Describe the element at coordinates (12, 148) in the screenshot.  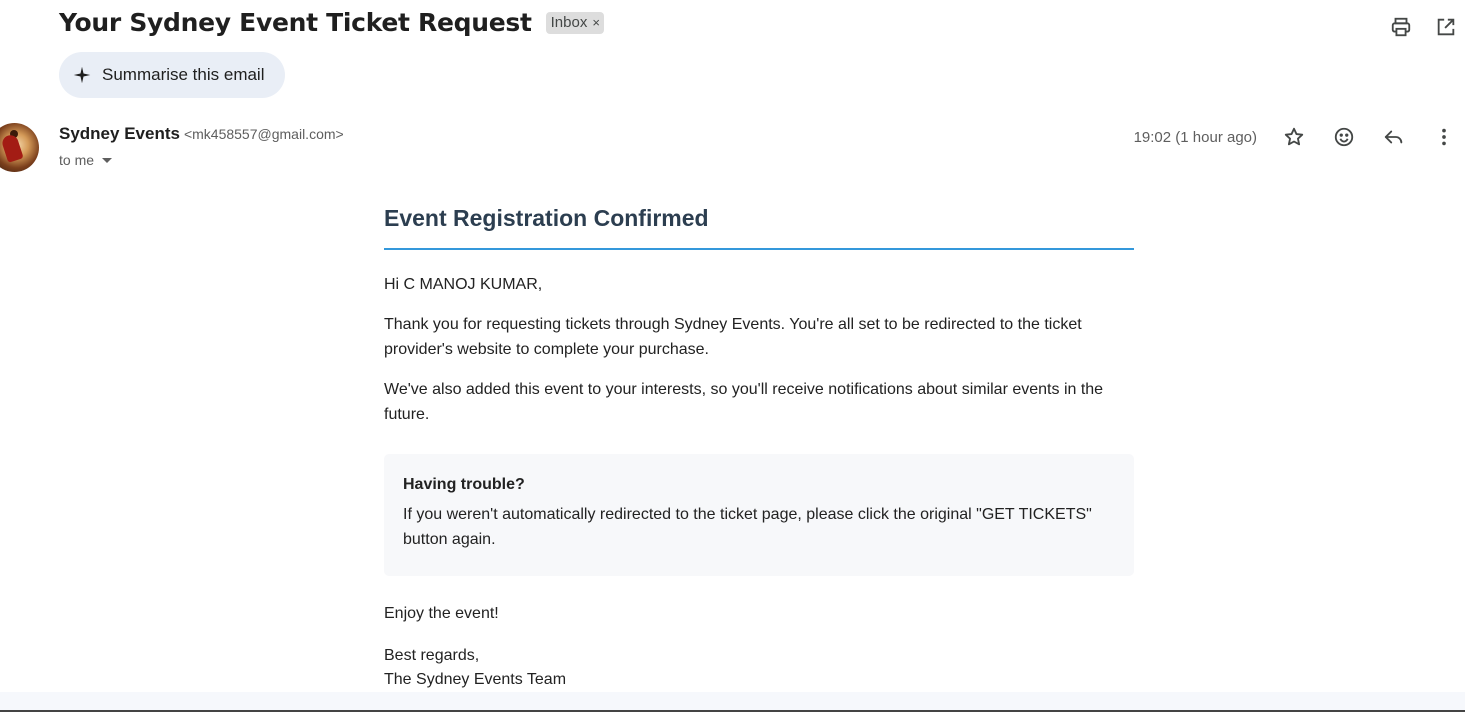
I see `avatar-figure-body` at that location.